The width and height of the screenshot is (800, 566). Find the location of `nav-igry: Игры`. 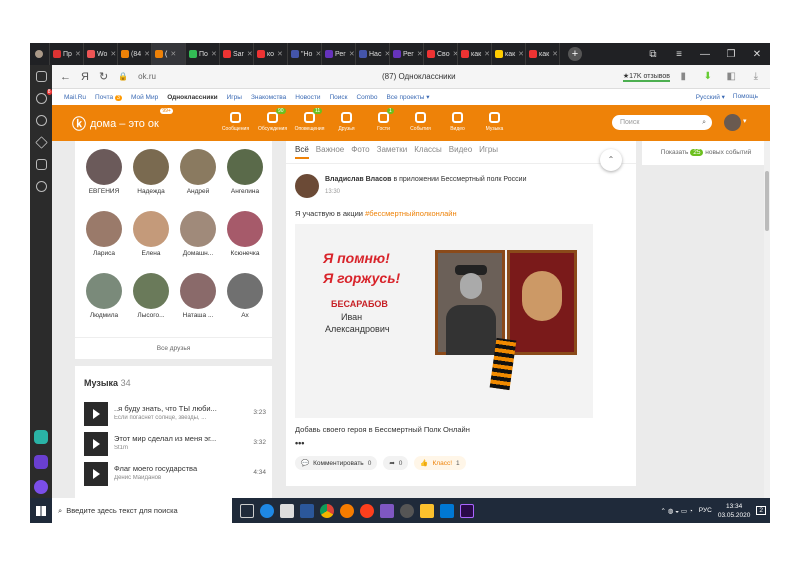

nav-igry: Игры is located at coordinates (234, 97).